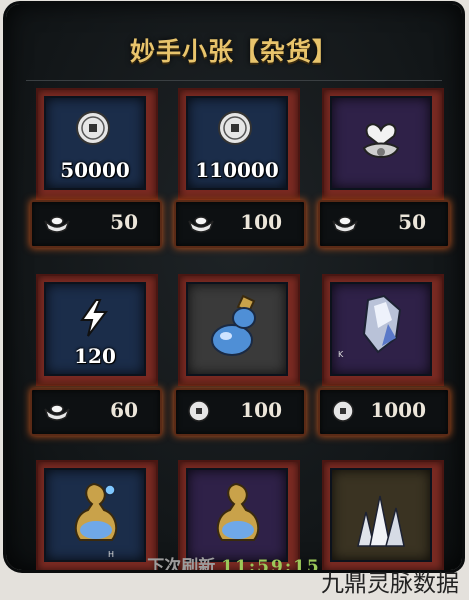 Image resolution: width=469 pixels, height=600 pixels. I want to click on shop-item-6: K, so click(383, 330).